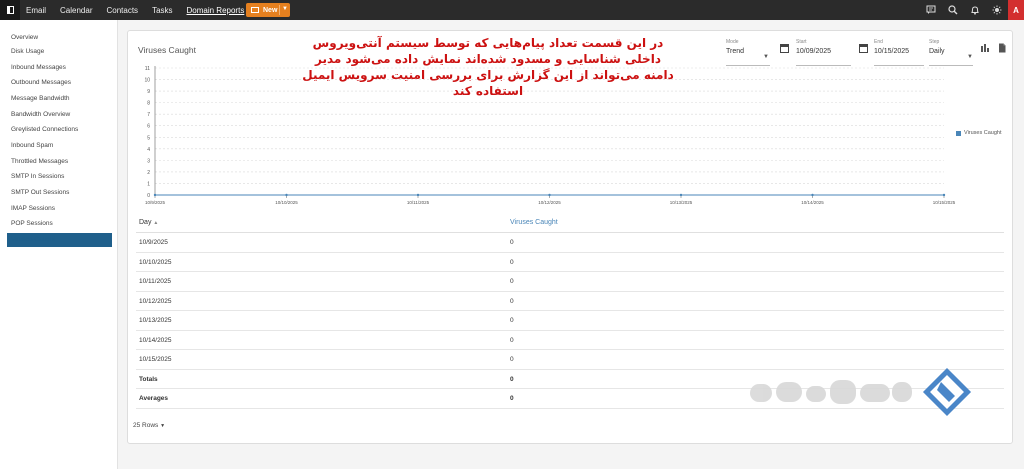 Image resolution: width=1024 pixels, height=469 pixels. Describe the element at coordinates (570, 224) in the screenshot. I see `table-header: Day ▲ Viruses Caught` at that location.